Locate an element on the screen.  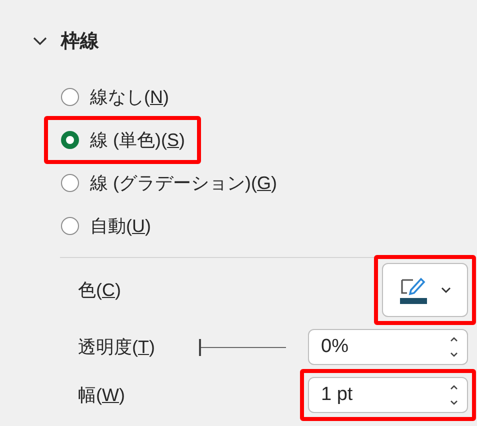
radio-button: 線 (単色)(S) is located at coordinates (123, 140).